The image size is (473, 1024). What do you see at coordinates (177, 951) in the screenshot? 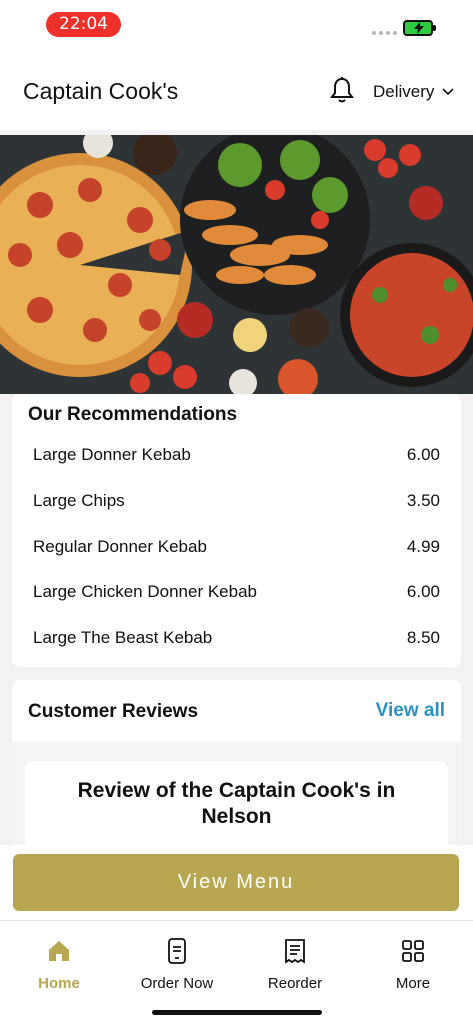
I see `phone-order-icon` at bounding box center [177, 951].